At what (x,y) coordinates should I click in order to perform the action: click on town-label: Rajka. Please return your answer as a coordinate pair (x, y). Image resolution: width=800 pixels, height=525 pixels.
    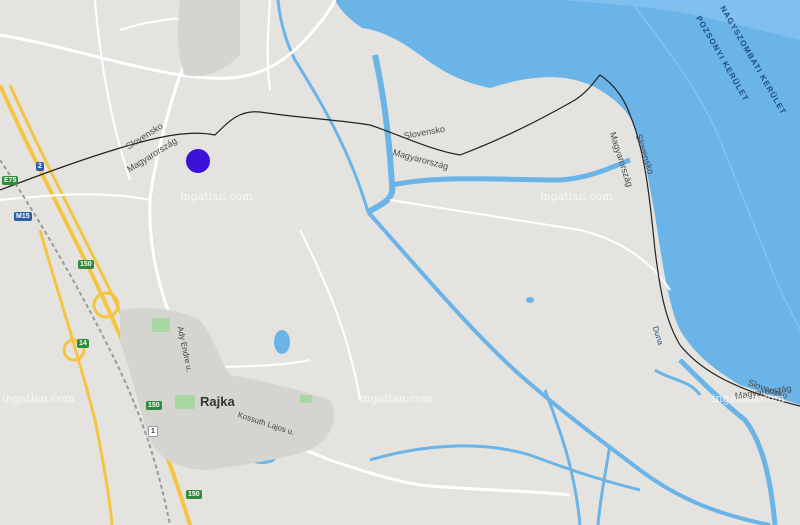
    Looking at the image, I should click on (217, 401).